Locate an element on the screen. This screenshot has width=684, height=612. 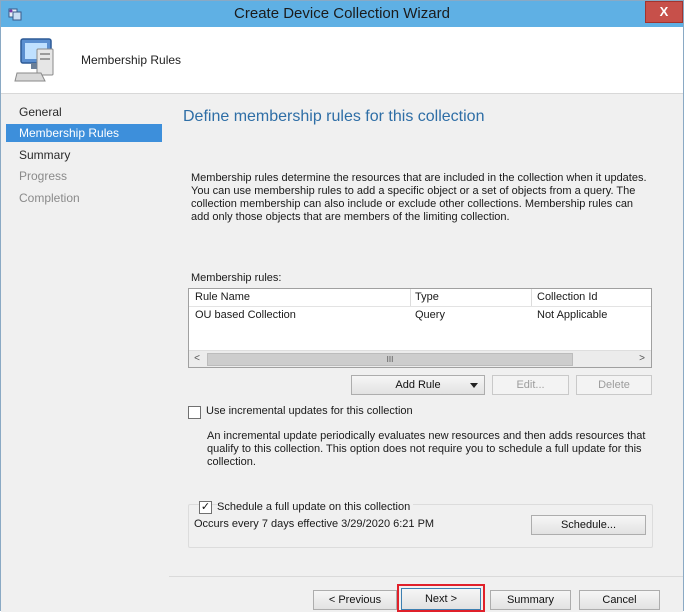
next-button-highlight is located at coordinates (441, 598).